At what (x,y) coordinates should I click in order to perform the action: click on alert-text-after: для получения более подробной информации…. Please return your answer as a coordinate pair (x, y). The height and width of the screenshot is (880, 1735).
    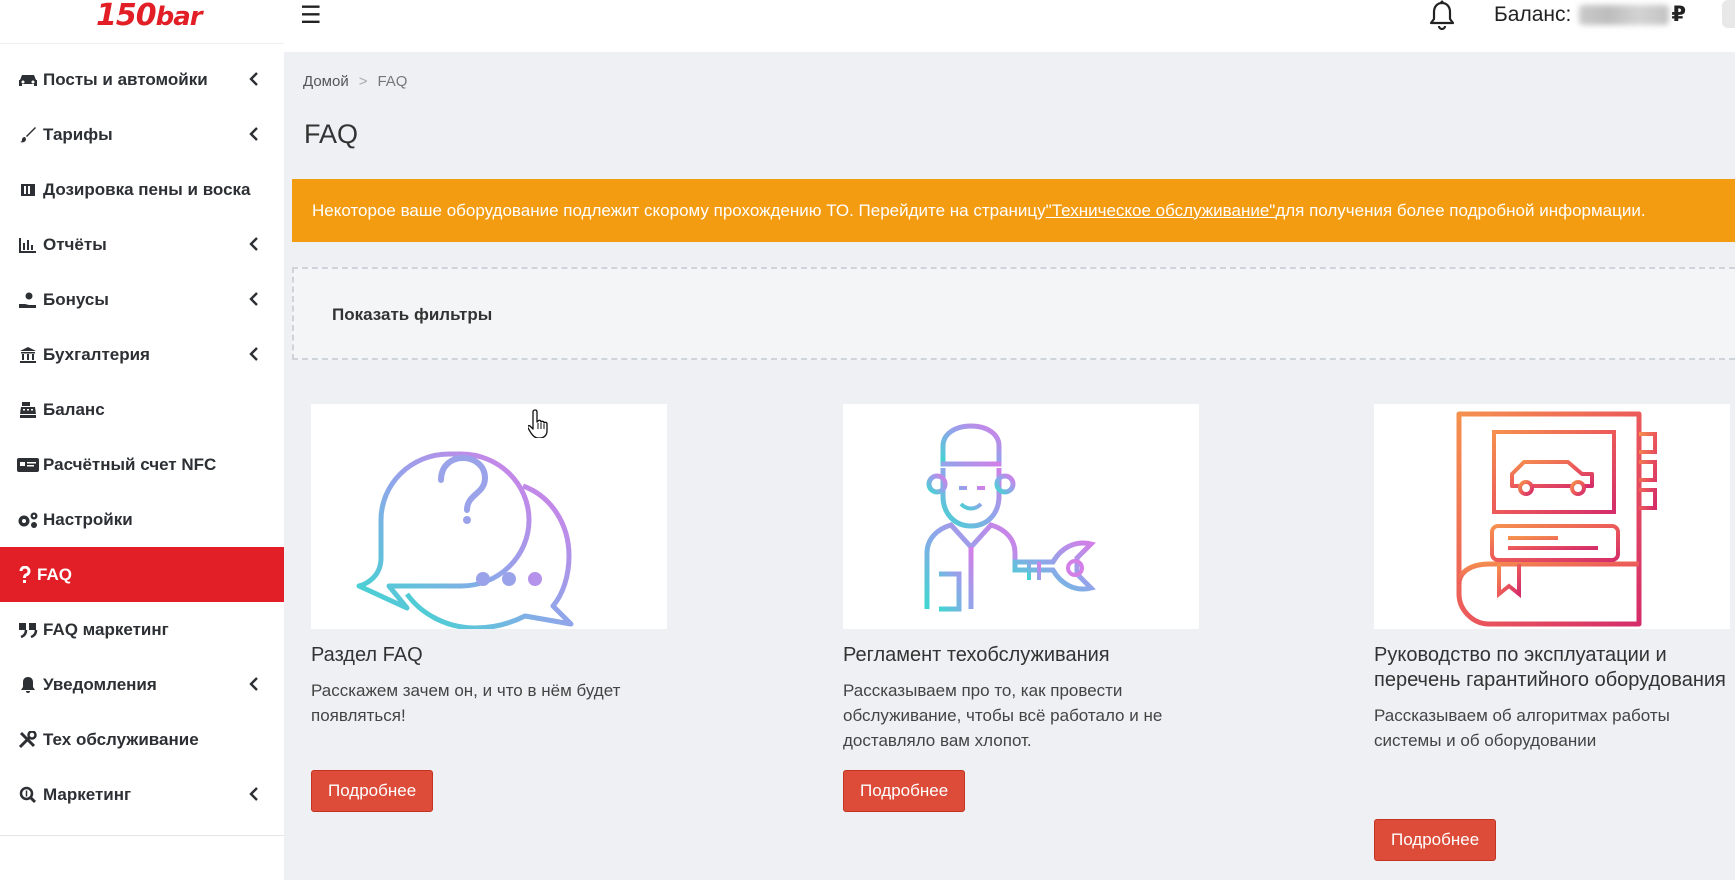
    Looking at the image, I should click on (1460, 210).